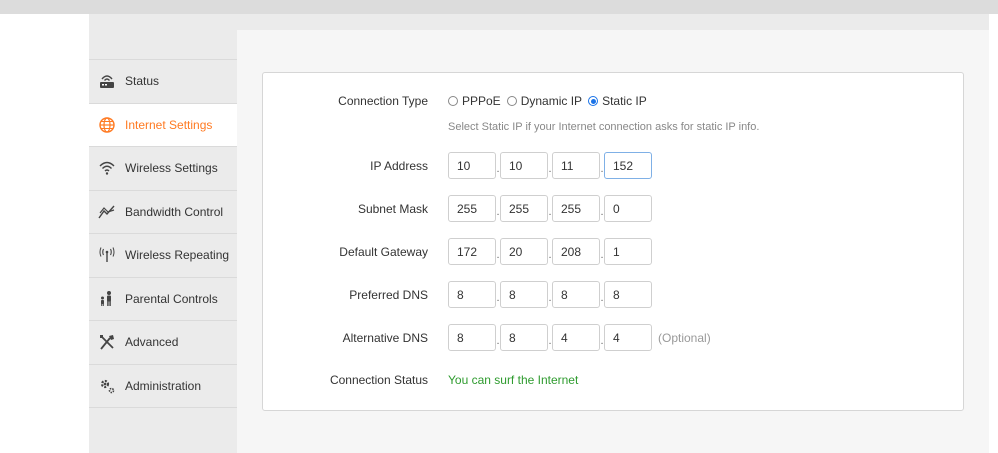 Image resolution: width=998 pixels, height=453 pixels. I want to click on sidebar-item-parental-controls: Parental Controls, so click(163, 299).